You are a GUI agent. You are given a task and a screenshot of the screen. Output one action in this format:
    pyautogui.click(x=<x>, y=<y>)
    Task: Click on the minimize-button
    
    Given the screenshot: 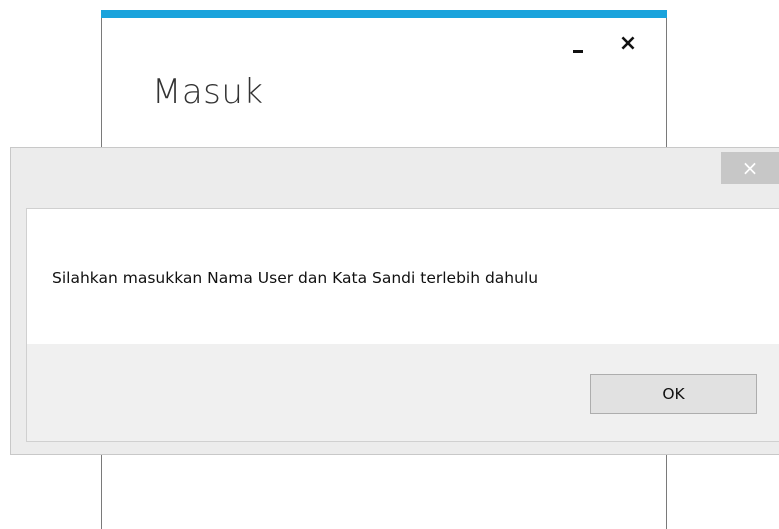 What is the action you would take?
    pyautogui.click(x=578, y=43)
    